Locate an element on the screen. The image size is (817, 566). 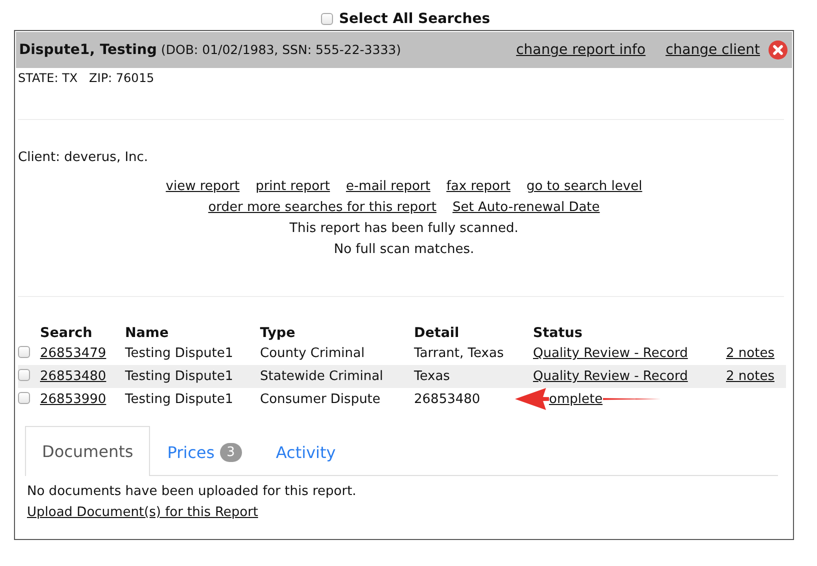
table-row: 26853990 Testing Dispute1 Consumer Dispute 26853480 omplete is located at coordinates (402, 399).